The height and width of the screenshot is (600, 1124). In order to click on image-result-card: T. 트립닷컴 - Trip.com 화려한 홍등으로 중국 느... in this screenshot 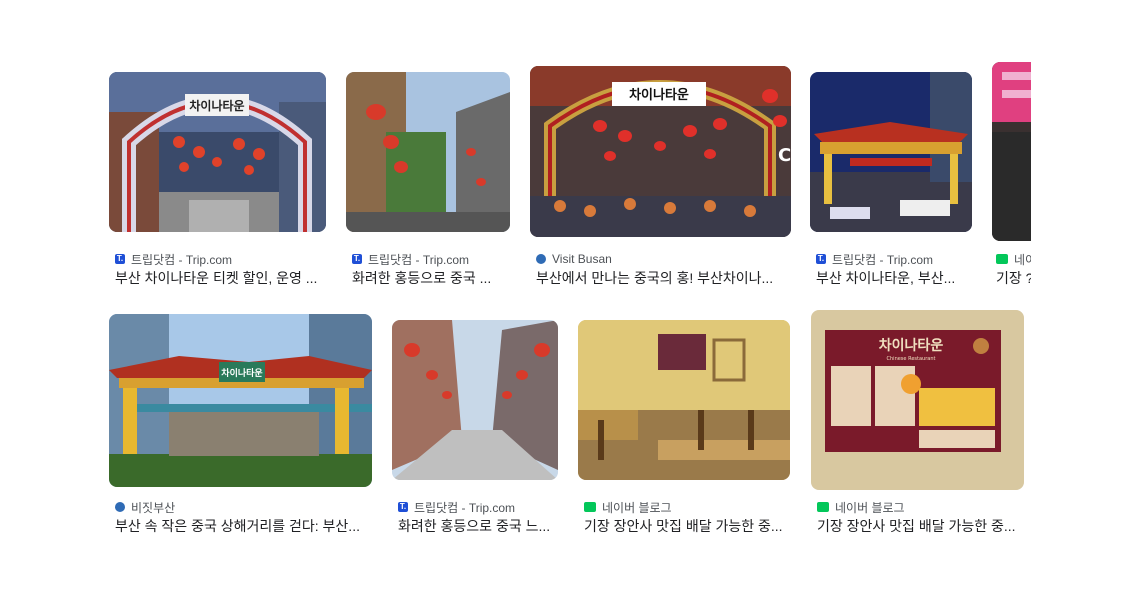, I will do `click(475, 430)`.